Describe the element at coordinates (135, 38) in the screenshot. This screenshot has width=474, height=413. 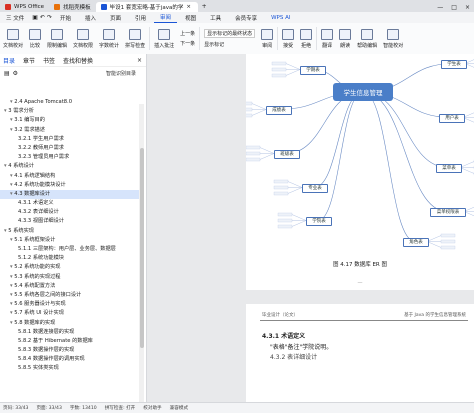
I see `spell-check-button: 拼写检查` at that location.